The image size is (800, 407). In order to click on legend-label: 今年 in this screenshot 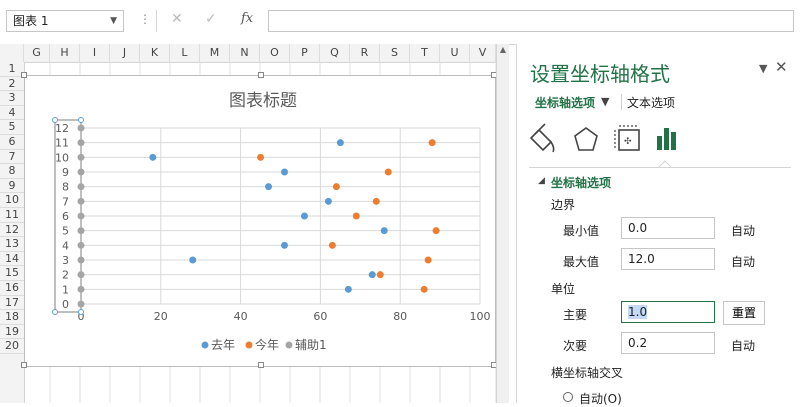, I will do `click(267, 344)`.